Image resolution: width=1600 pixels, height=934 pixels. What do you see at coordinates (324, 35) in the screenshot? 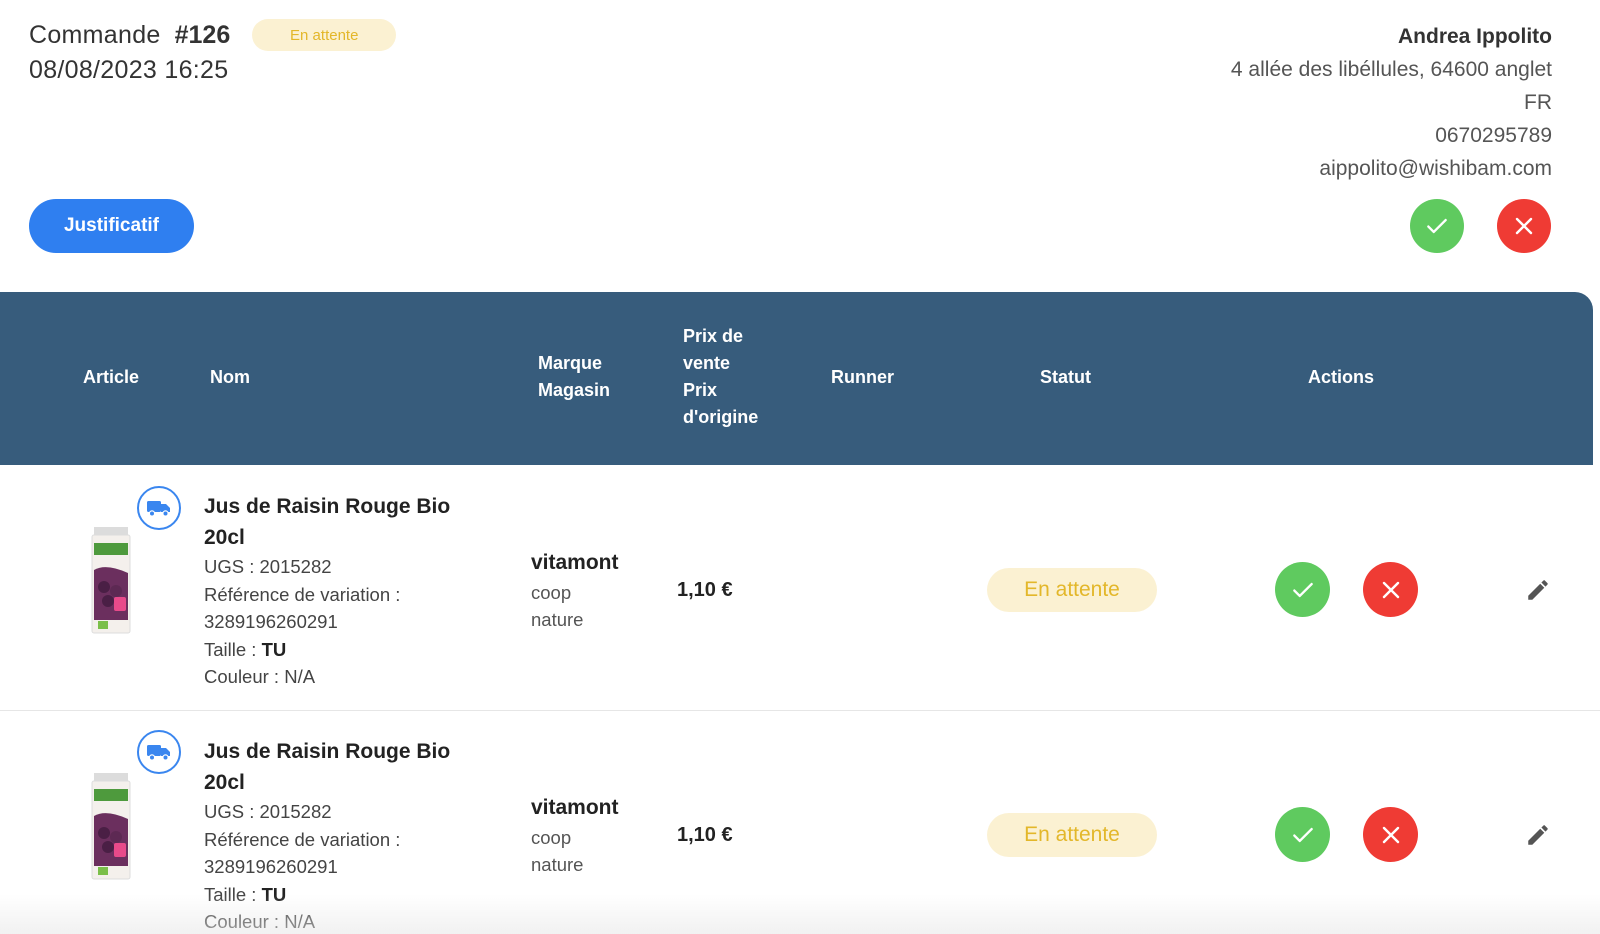
I see `order-status-badge: En attente` at bounding box center [324, 35].